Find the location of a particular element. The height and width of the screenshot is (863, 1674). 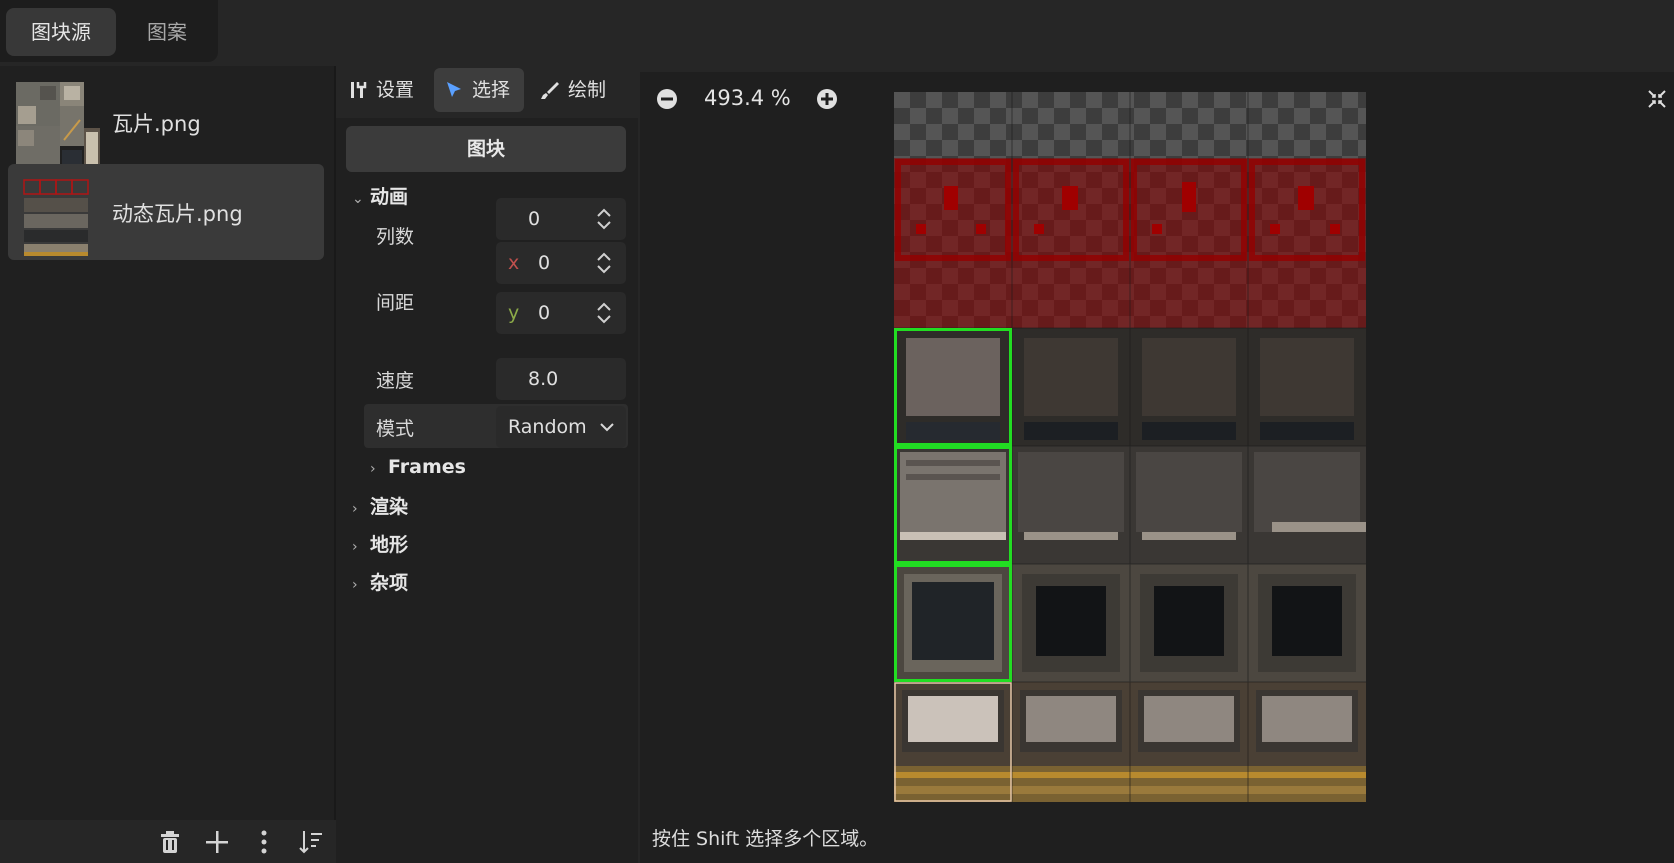

render-section-toggle: › 渲染 is located at coordinates (380, 505).